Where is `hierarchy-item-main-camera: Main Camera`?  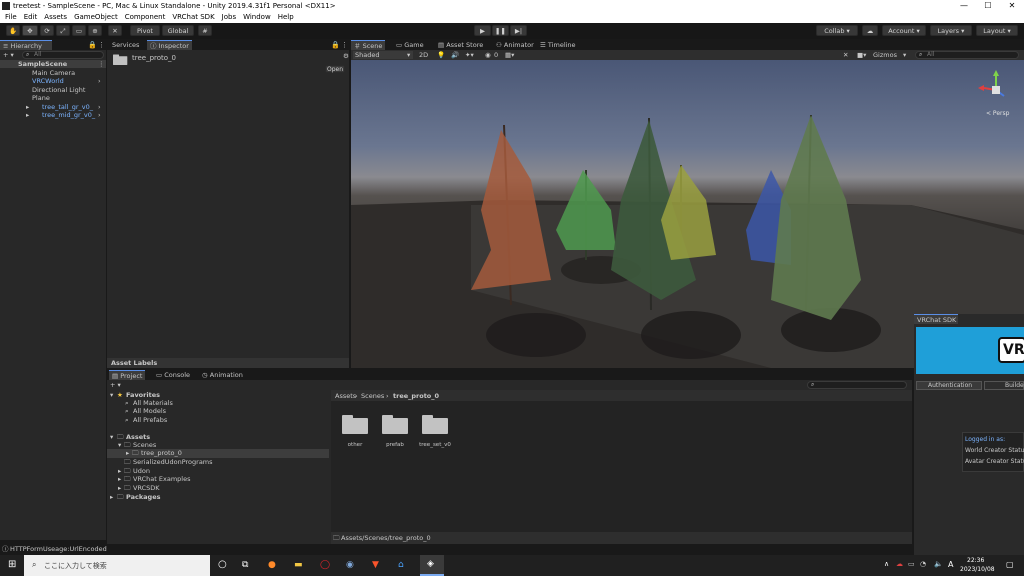 hierarchy-item-main-camera: Main Camera is located at coordinates (53, 73).